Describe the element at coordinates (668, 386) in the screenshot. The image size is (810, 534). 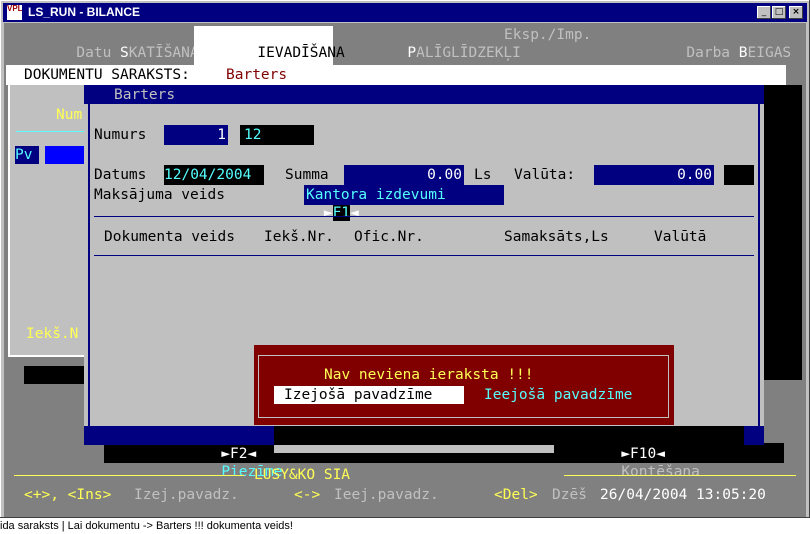
I see `alert-border-right` at that location.